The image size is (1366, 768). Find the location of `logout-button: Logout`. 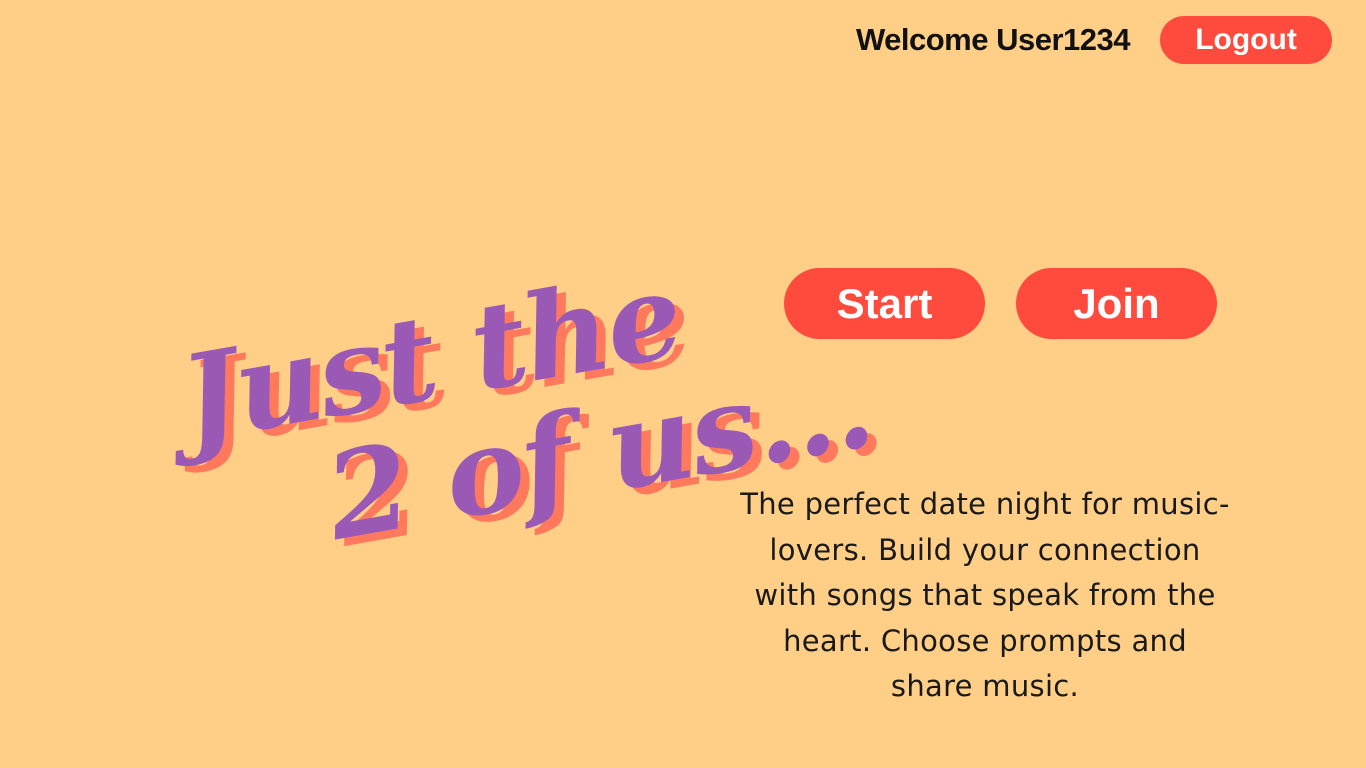

logout-button: Logout is located at coordinates (1246, 40).